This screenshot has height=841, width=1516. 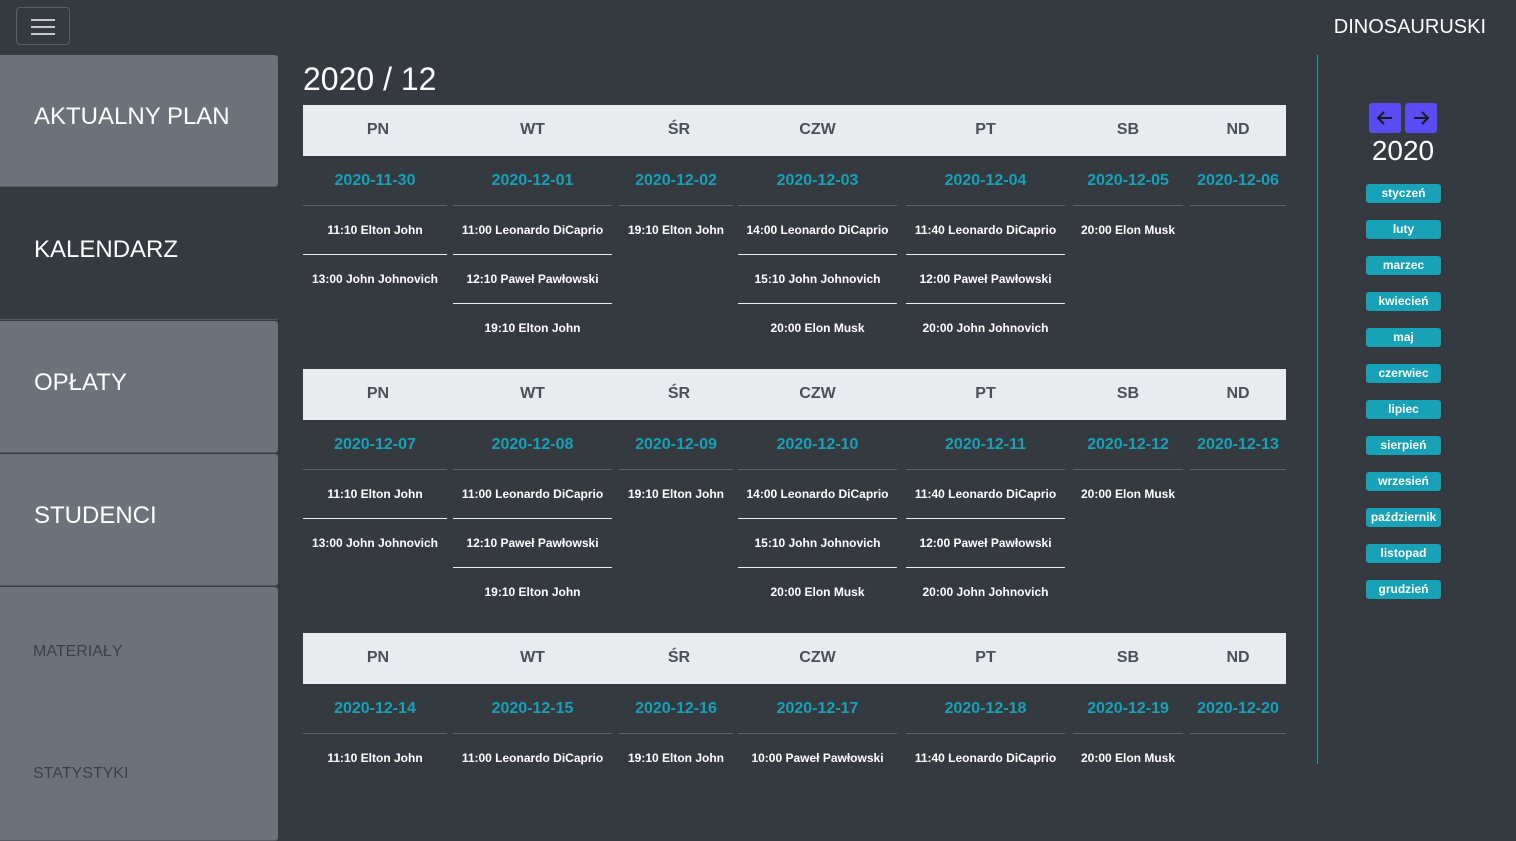 I want to click on month-button: czerwiec, so click(x=1403, y=373).